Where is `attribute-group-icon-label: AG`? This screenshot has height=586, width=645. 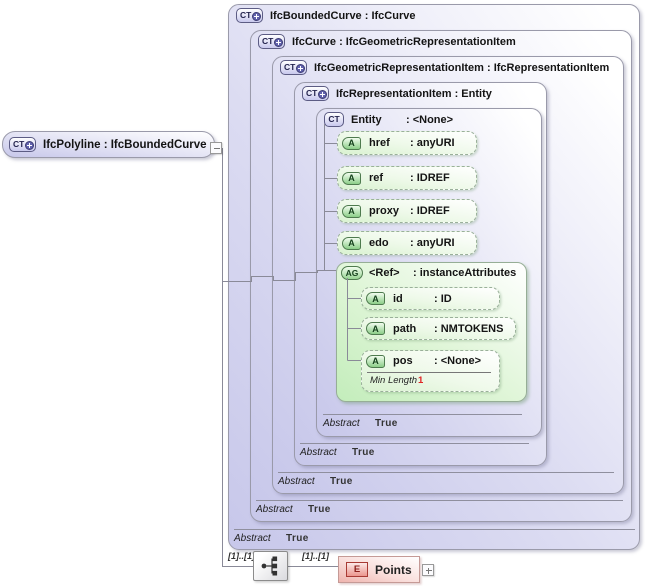 attribute-group-icon-label: AG is located at coordinates (352, 273).